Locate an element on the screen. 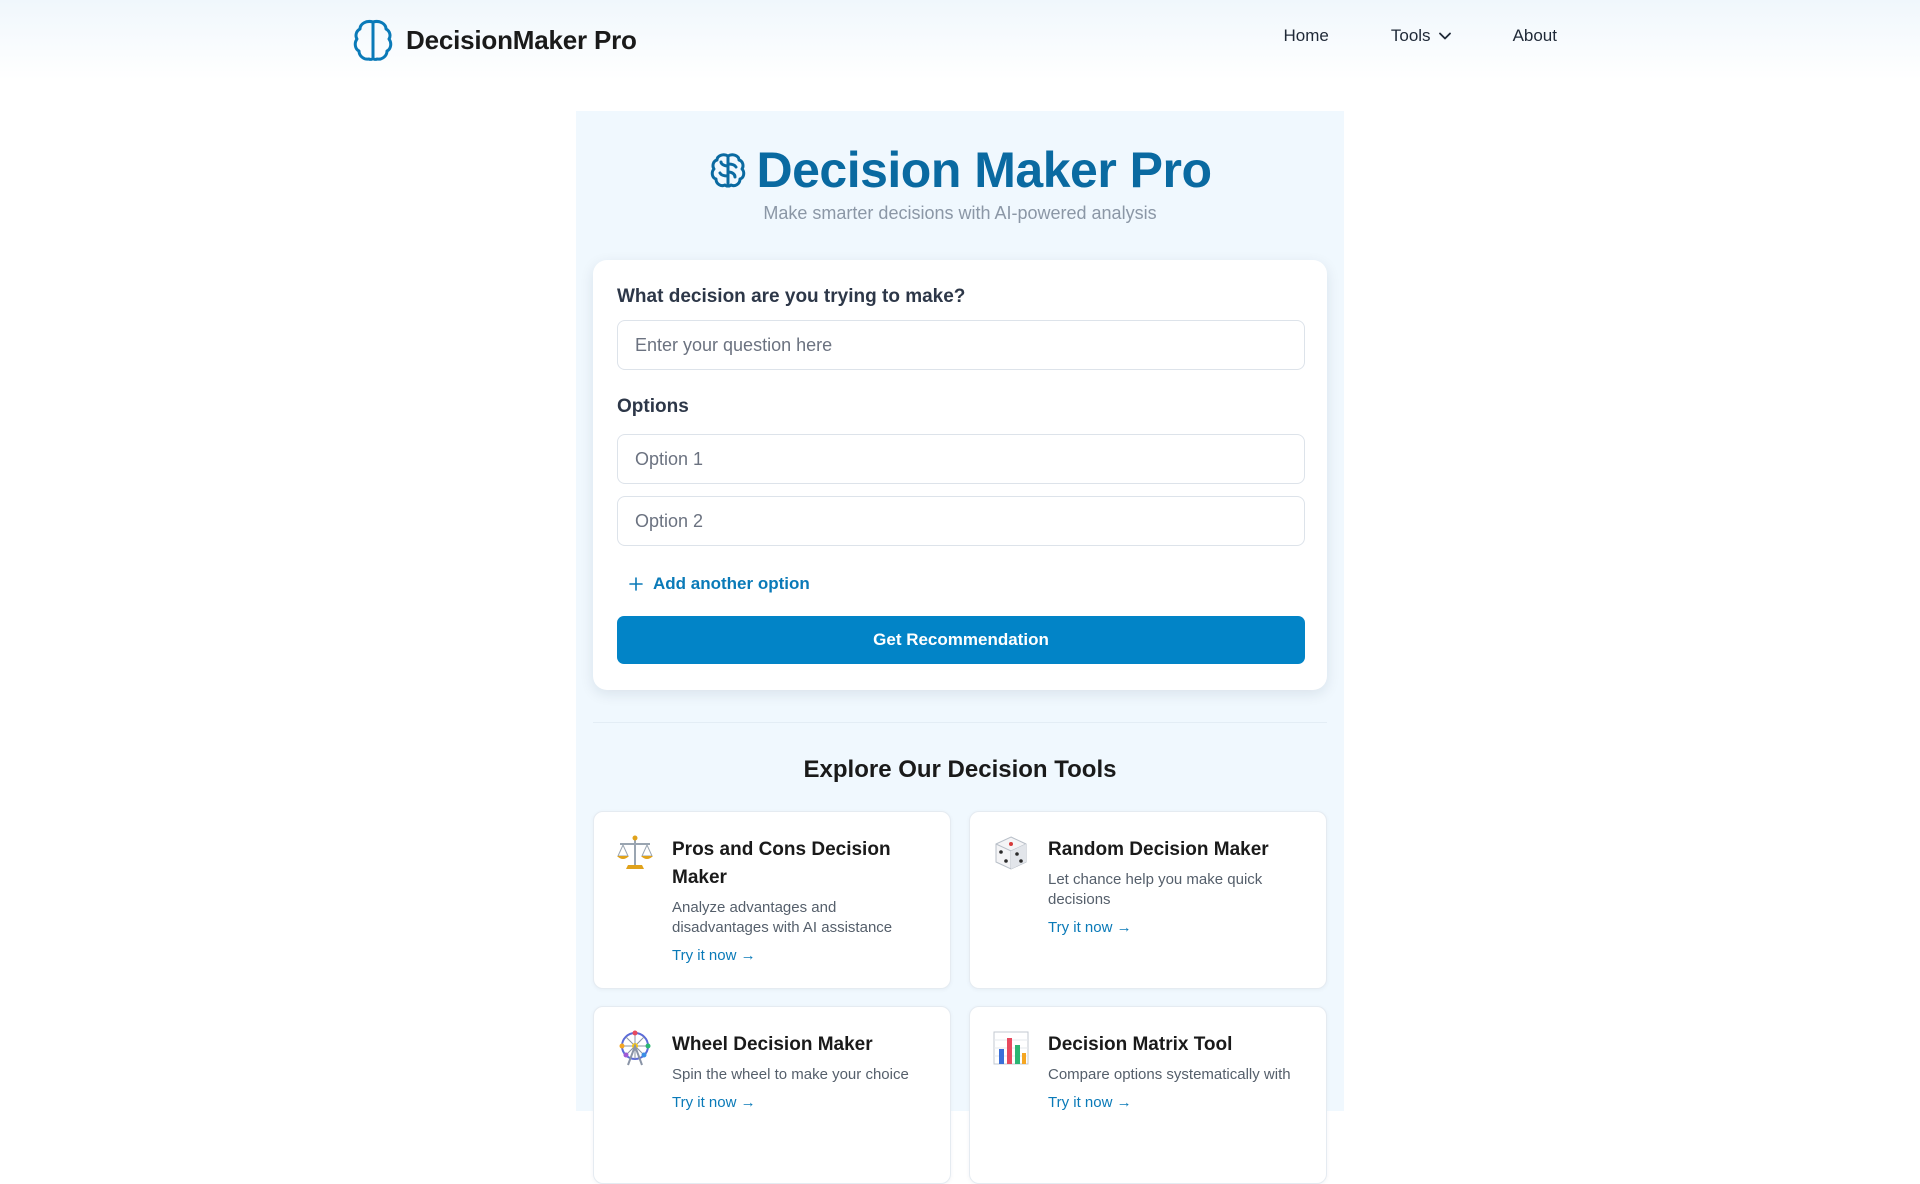 The height and width of the screenshot is (1184, 1920). balance-scale-icon is located at coordinates (635, 852).